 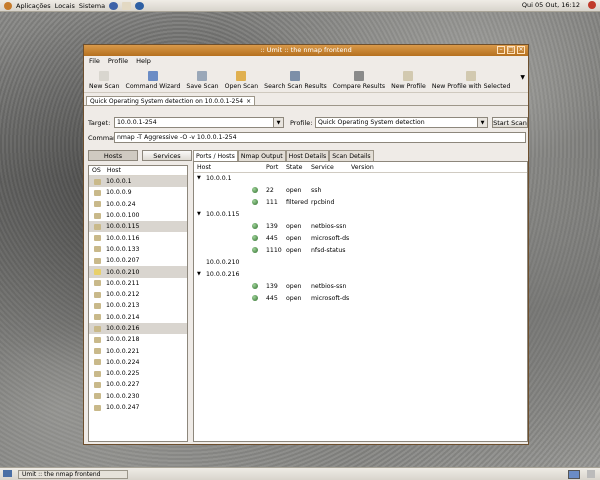 What do you see at coordinates (114, 170) in the screenshot?
I see `host-column-header: Host` at bounding box center [114, 170].